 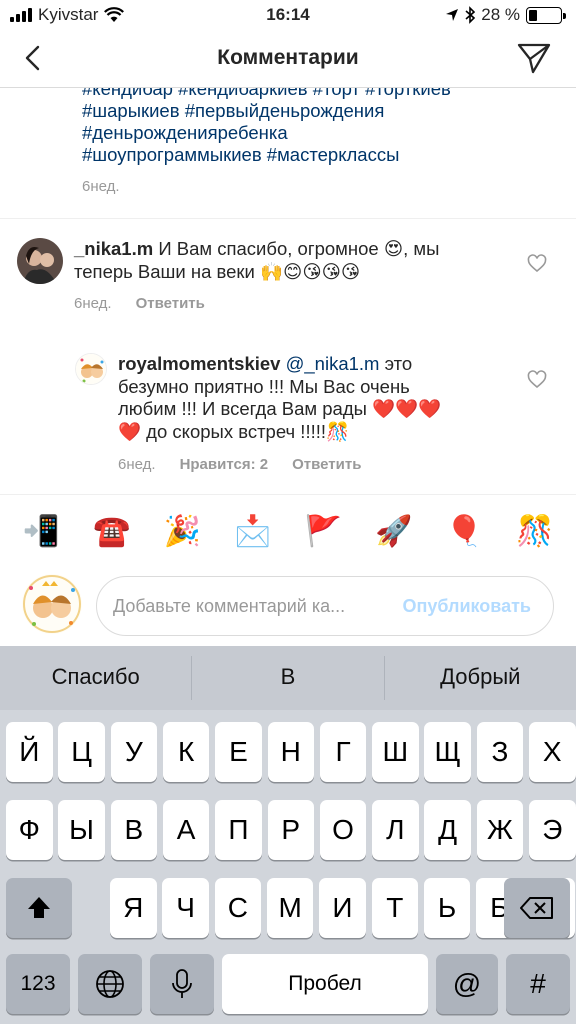 What do you see at coordinates (101, 186) in the screenshot?
I see `caption-timestamp: 6нед.` at bounding box center [101, 186].